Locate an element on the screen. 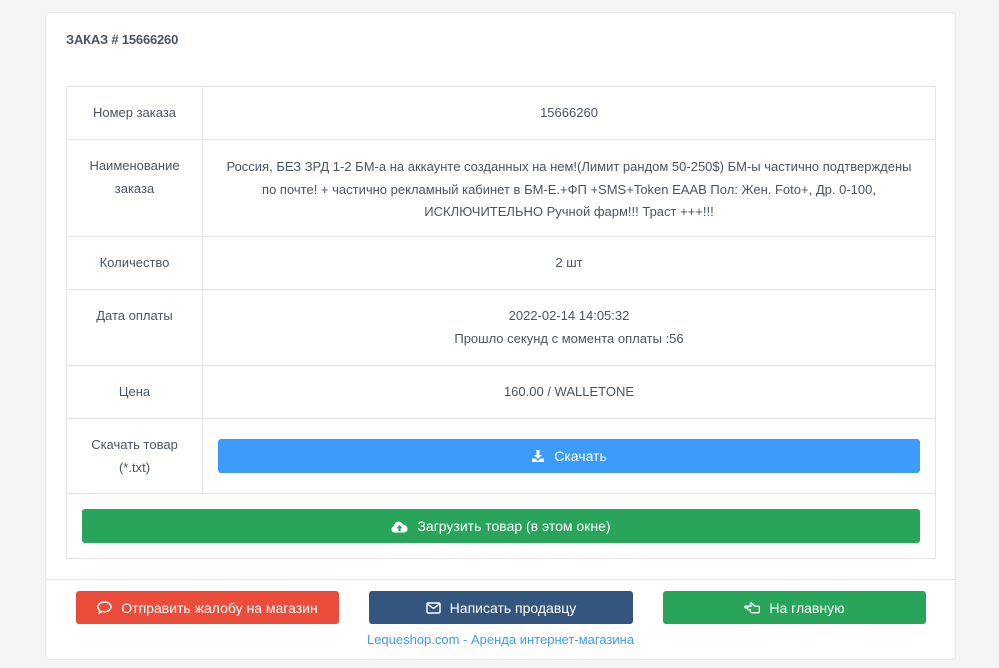 Image resolution: width=999 pixels, height=668 pixels. upload-cell: Загрузить товар (в этом окне) is located at coordinates (501, 526).